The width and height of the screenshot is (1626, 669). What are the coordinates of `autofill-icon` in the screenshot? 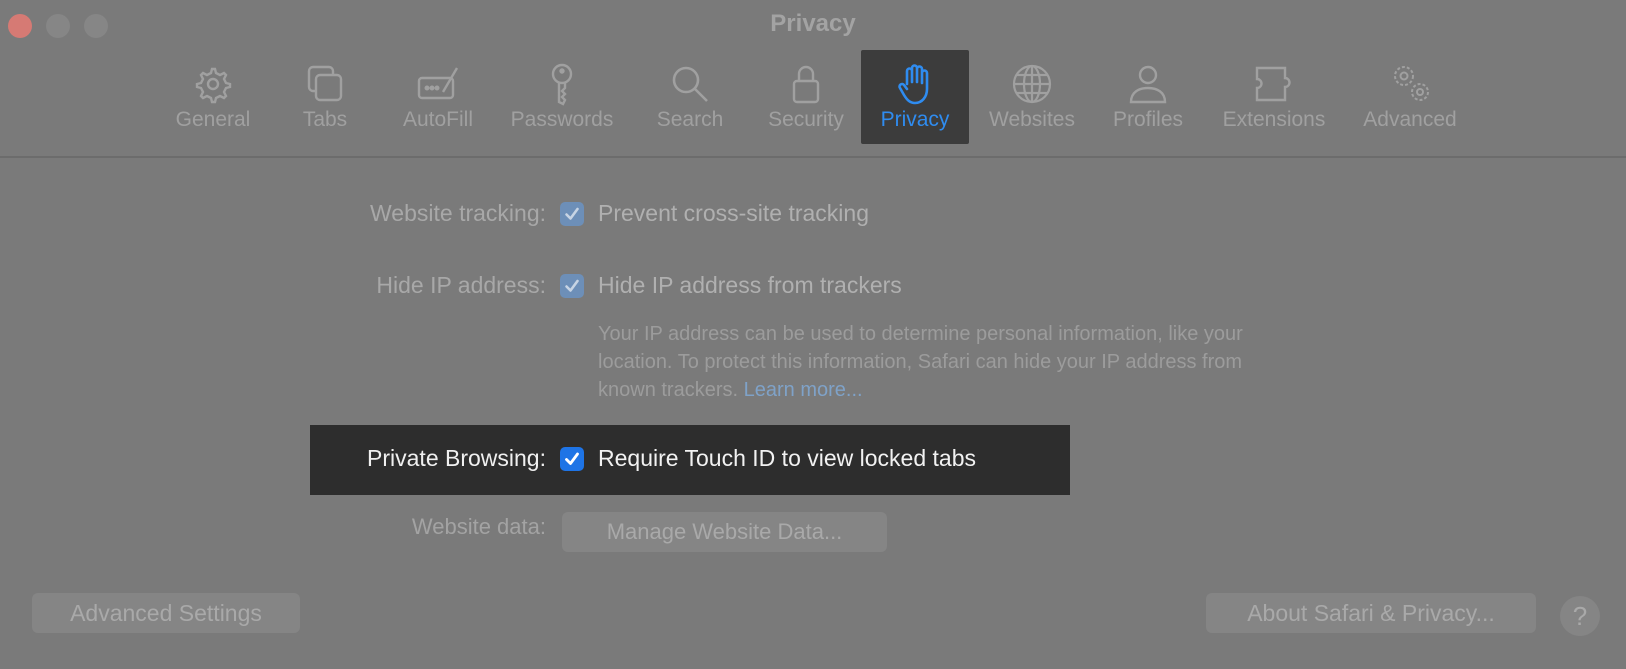 It's located at (438, 83).